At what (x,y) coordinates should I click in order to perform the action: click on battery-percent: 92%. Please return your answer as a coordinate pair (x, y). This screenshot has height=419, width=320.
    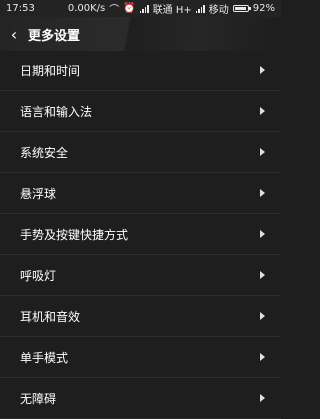
    Looking at the image, I should click on (263, 8).